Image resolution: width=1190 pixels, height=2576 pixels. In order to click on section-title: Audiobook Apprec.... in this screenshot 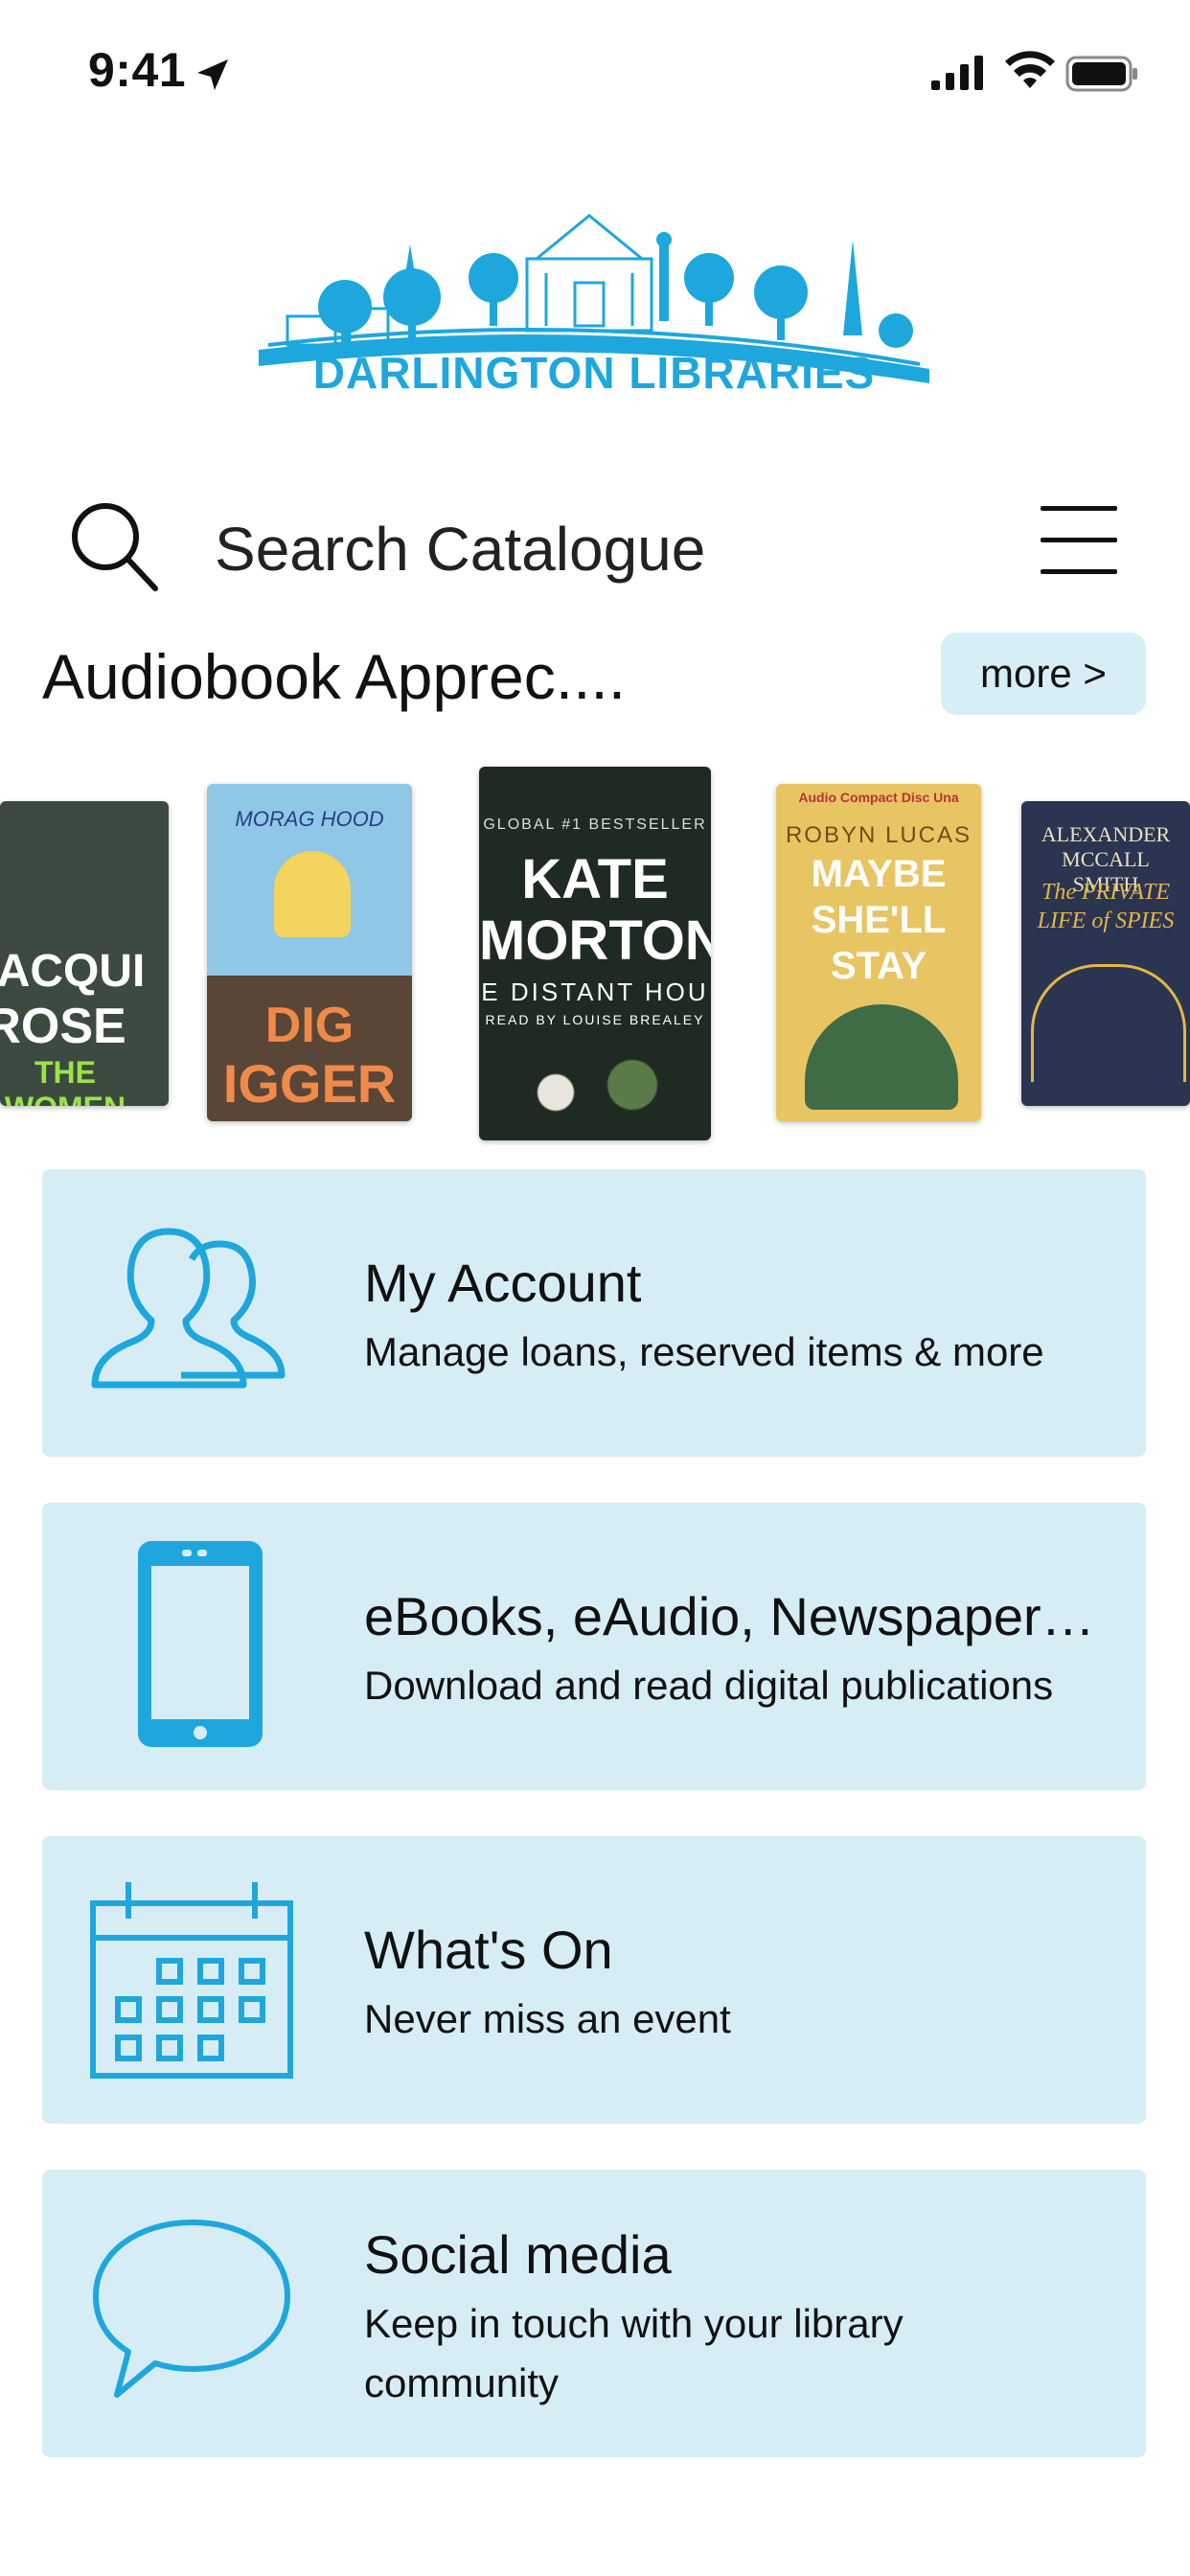, I will do `click(334, 676)`.